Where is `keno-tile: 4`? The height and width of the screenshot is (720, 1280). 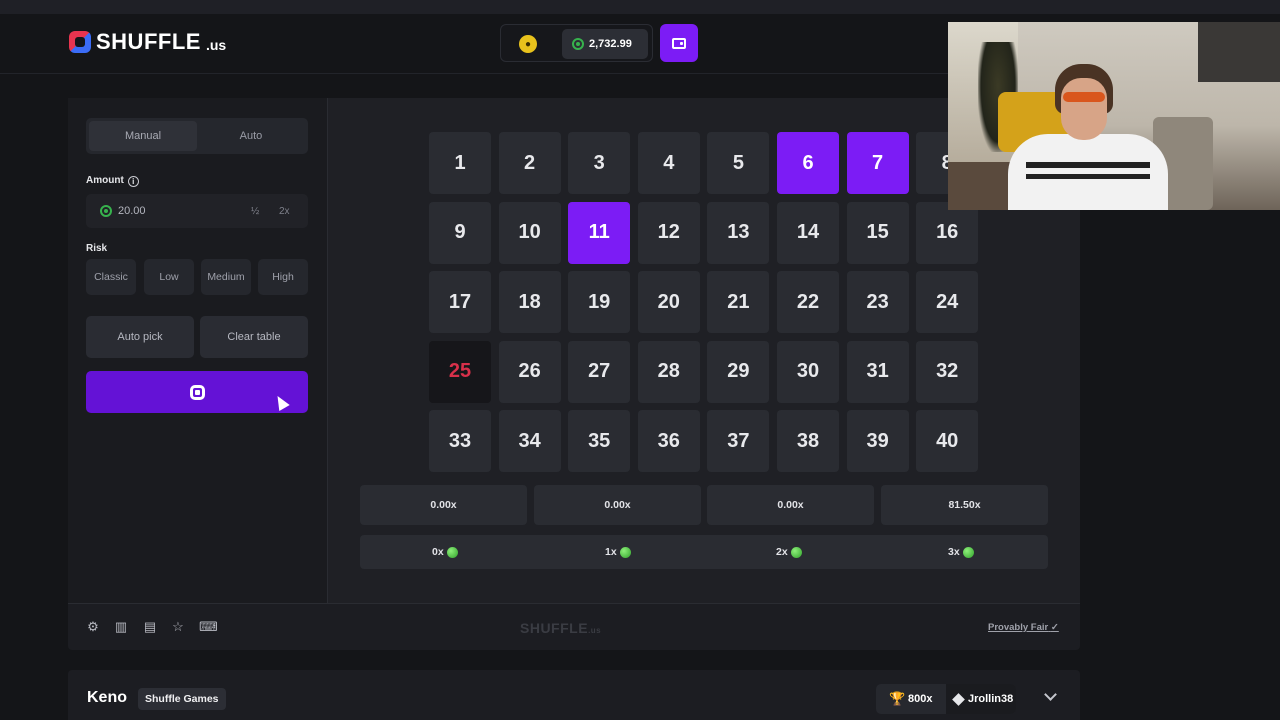
keno-tile: 4 is located at coordinates (668, 163).